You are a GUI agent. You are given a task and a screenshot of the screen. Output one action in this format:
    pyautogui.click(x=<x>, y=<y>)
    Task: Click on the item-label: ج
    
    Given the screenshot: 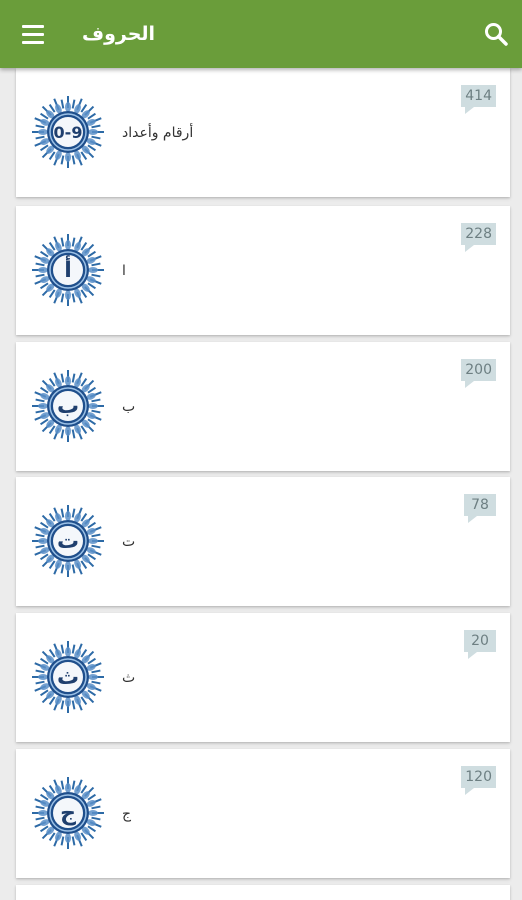 What is the action you would take?
    pyautogui.click(x=127, y=813)
    